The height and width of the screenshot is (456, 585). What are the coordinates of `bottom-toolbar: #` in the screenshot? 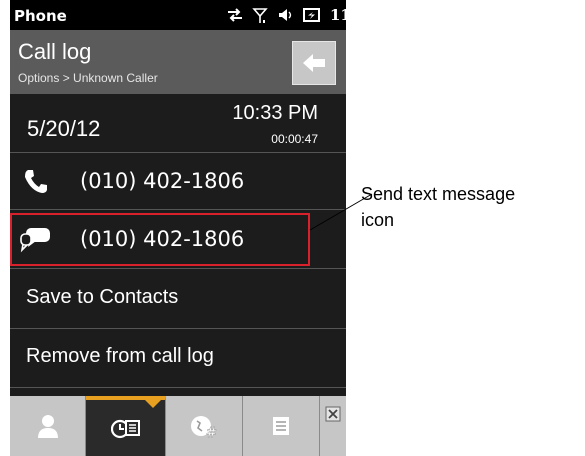 It's located at (178, 426).